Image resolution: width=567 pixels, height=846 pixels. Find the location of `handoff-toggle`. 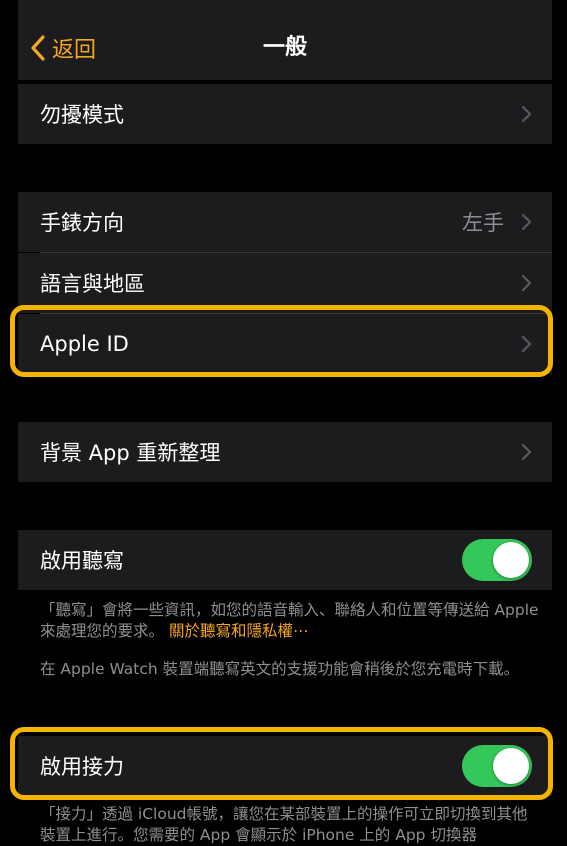

handoff-toggle is located at coordinates (497, 766).